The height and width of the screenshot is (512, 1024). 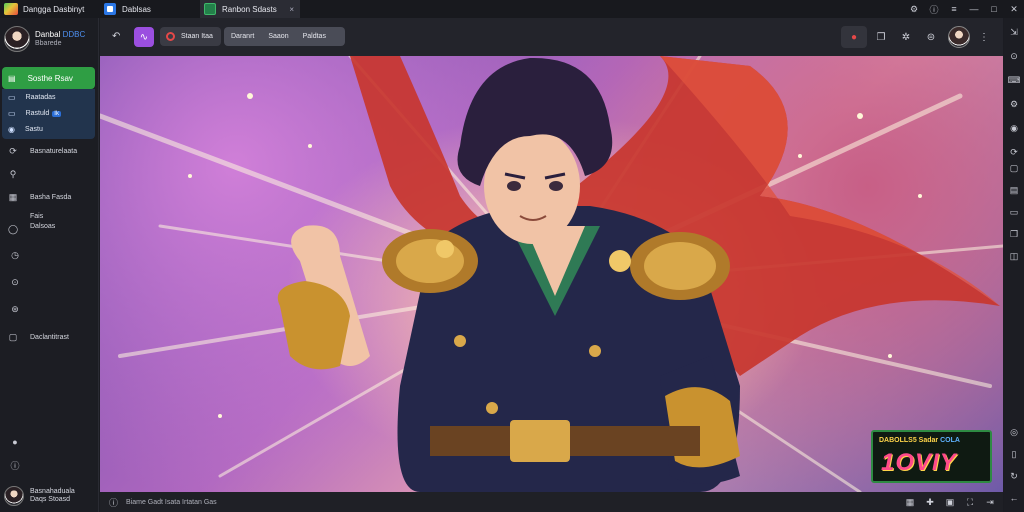 What do you see at coordinates (1014, 265) in the screenshot?
I see `right-toolbar: ⇲ ⊙ ⌨ ⚙ ◉ ⟳ ▢ ▤ ▭ ❐ ◫ ◎ ▯ ↻ ←` at bounding box center [1014, 265].